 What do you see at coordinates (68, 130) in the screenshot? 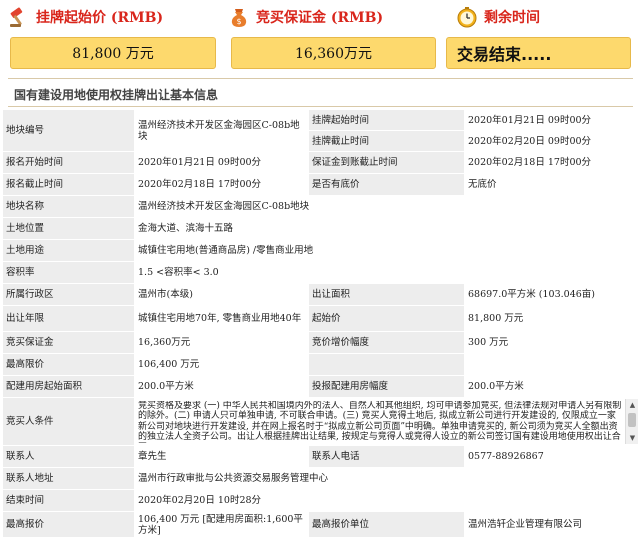
I see `row-key: 地块编号` at bounding box center [68, 130].